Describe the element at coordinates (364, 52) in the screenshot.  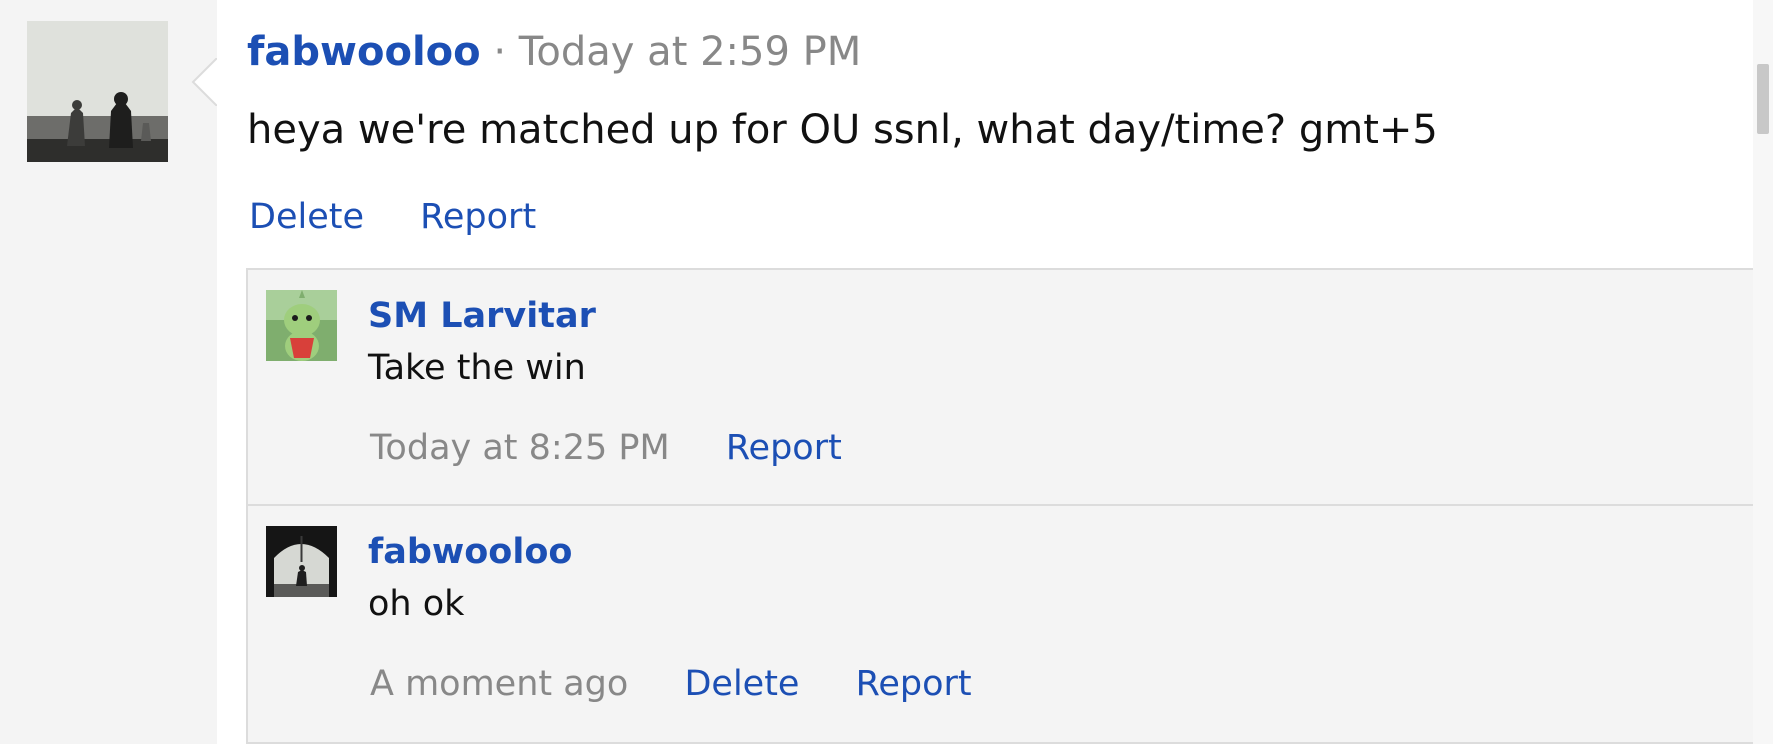
I see `post-author-link: fabwooloo` at that location.